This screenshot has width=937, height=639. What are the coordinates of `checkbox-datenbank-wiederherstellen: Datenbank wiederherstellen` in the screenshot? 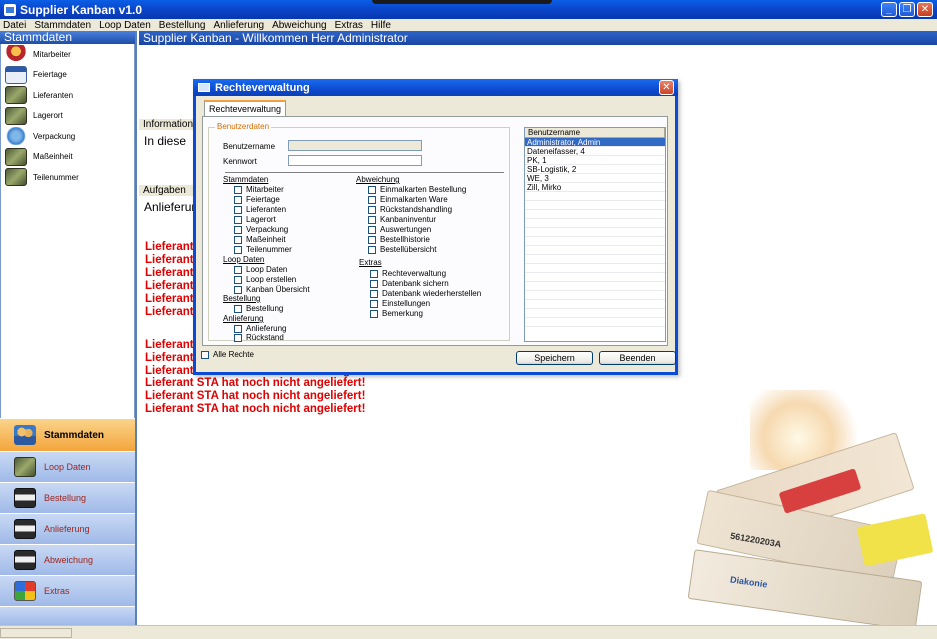 It's located at (425, 293).